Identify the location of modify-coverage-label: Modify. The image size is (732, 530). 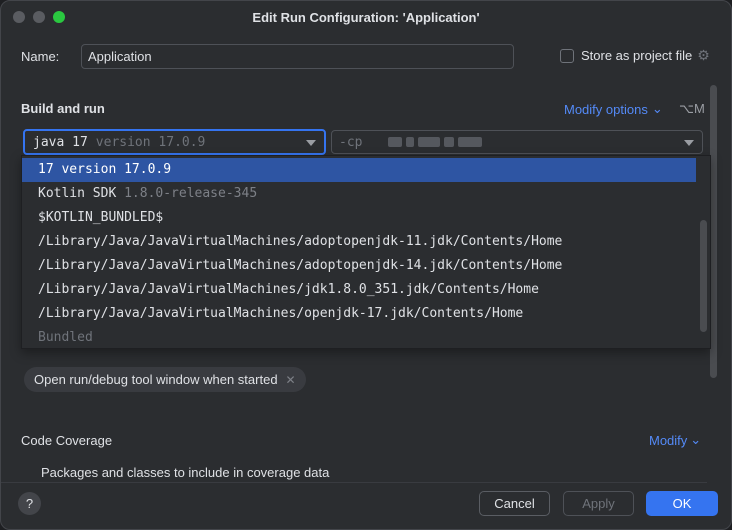
(668, 440).